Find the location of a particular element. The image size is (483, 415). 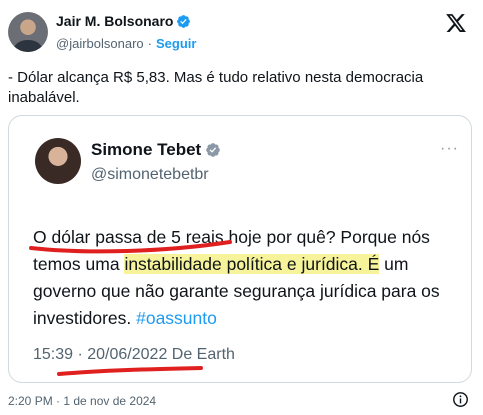

quoted-author-name: Simone Tebet is located at coordinates (146, 149).